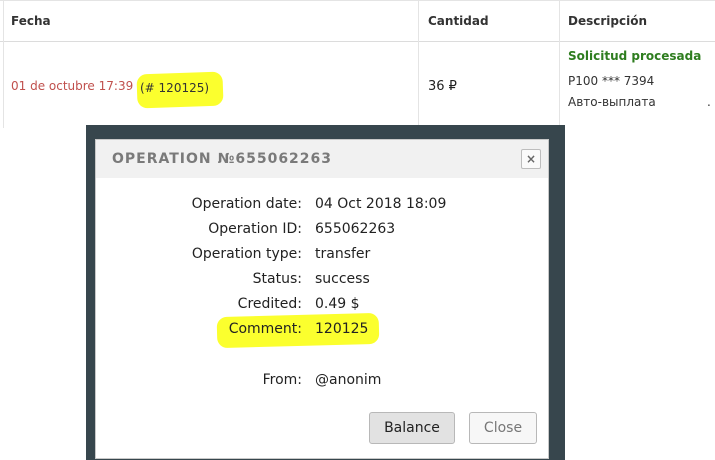 This screenshot has width=715, height=460. I want to click on operation-date-value: 04 Oct 2018 18:09, so click(381, 204).